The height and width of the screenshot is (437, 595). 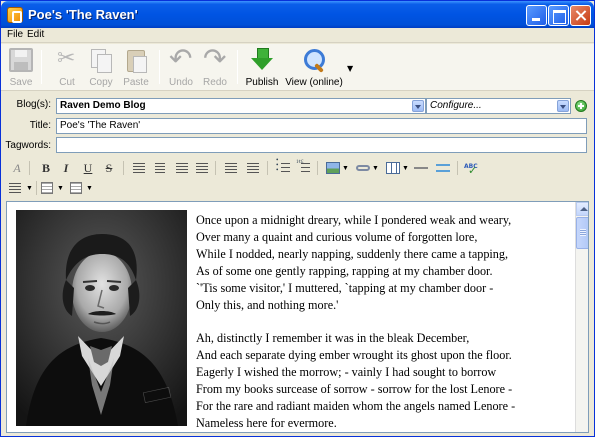 I want to click on clipboard-icon, so click(x=136, y=60).